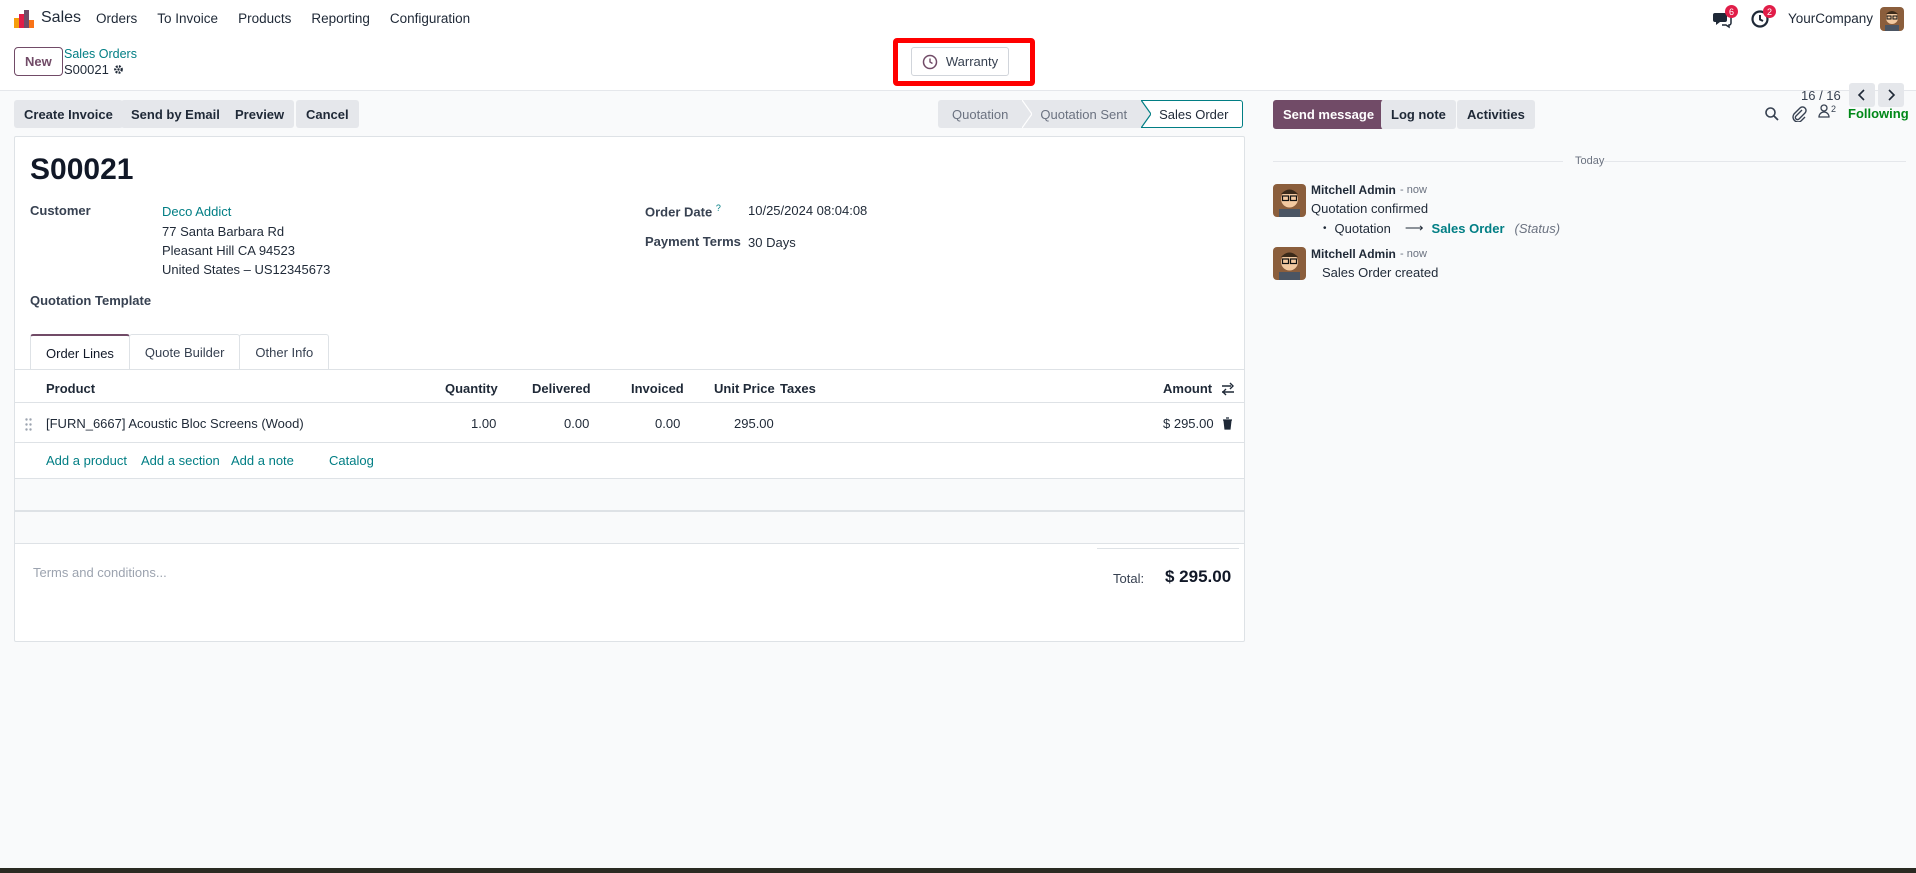 This screenshot has height=873, width=1916. I want to click on pager-next-button, so click(1891, 95).